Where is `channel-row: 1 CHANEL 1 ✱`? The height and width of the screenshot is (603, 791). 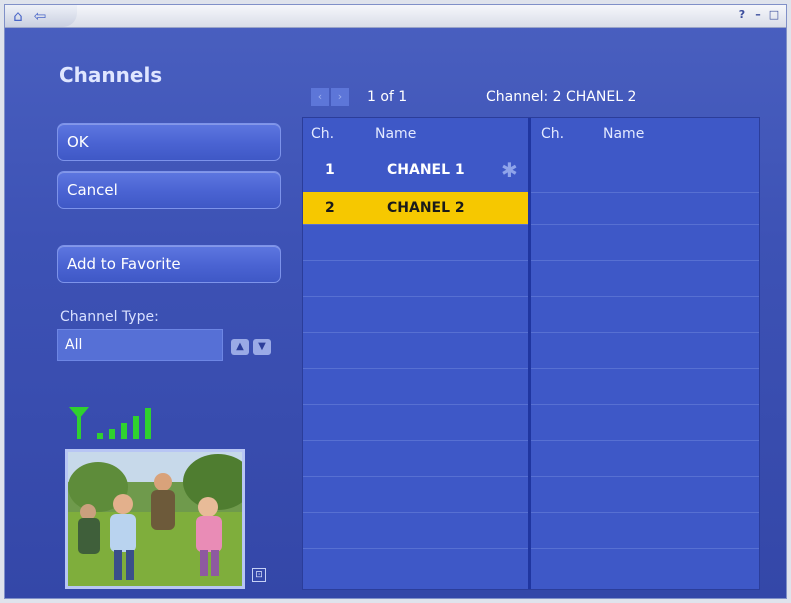
channel-row: 1 CHANEL 1 ✱ is located at coordinates (415, 176).